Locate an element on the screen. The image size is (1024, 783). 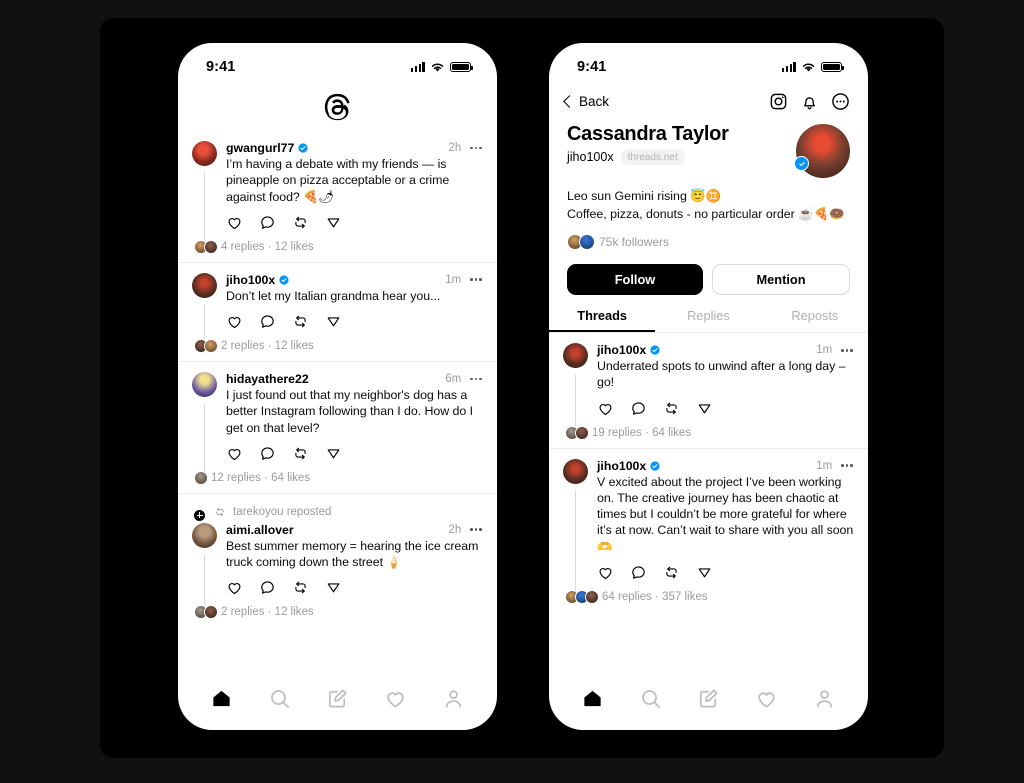
add-badge-icon is located at coordinates (199, 515).